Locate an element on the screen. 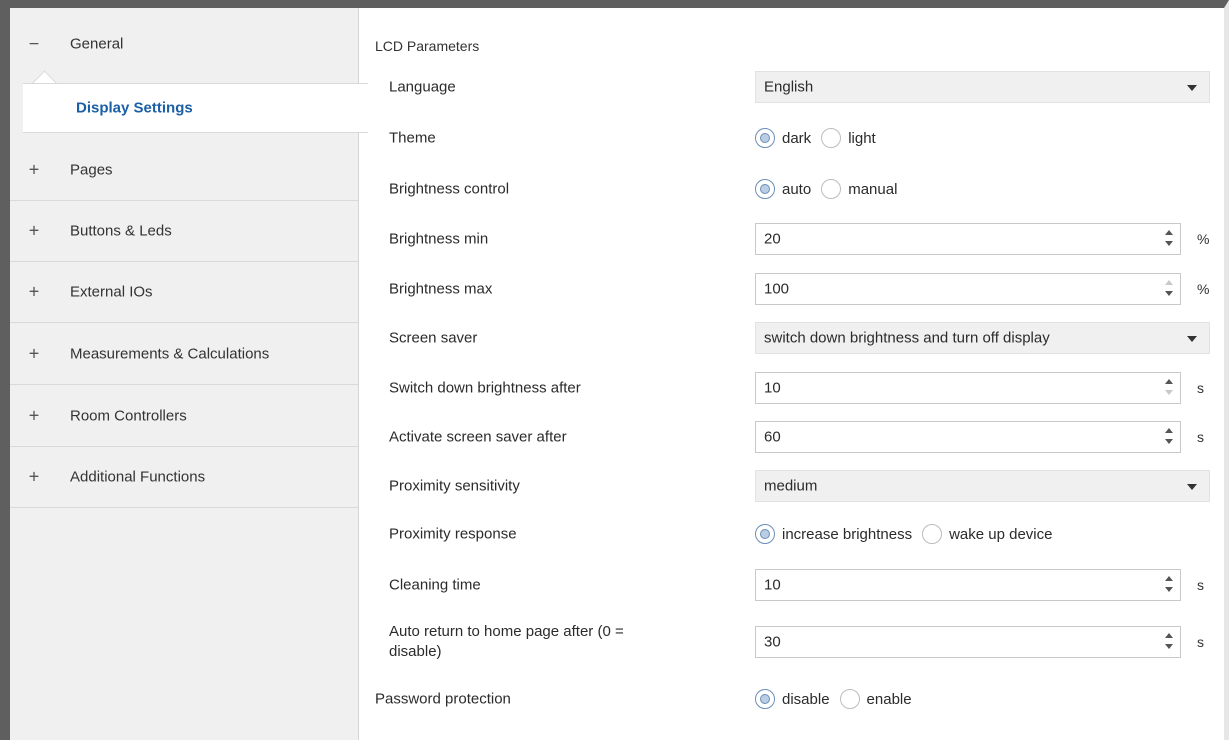 Image resolution: width=1229 pixels, height=740 pixels. theme-radio-dark: dark is located at coordinates (783, 138).